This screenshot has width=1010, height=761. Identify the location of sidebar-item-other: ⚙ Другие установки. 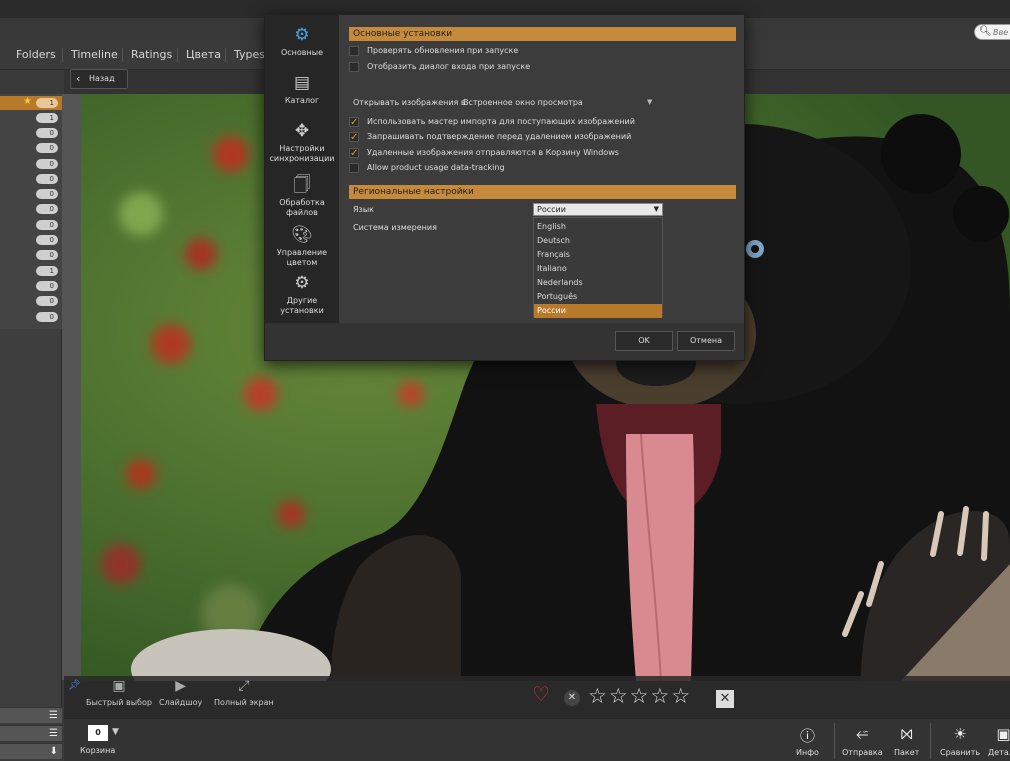
(302, 294).